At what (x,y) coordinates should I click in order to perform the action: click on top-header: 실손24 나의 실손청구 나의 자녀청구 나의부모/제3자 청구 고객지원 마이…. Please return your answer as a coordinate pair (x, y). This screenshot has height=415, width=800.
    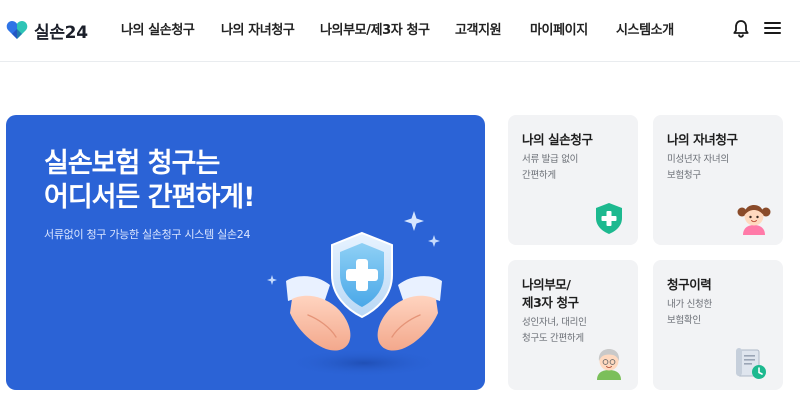
    Looking at the image, I should click on (400, 31).